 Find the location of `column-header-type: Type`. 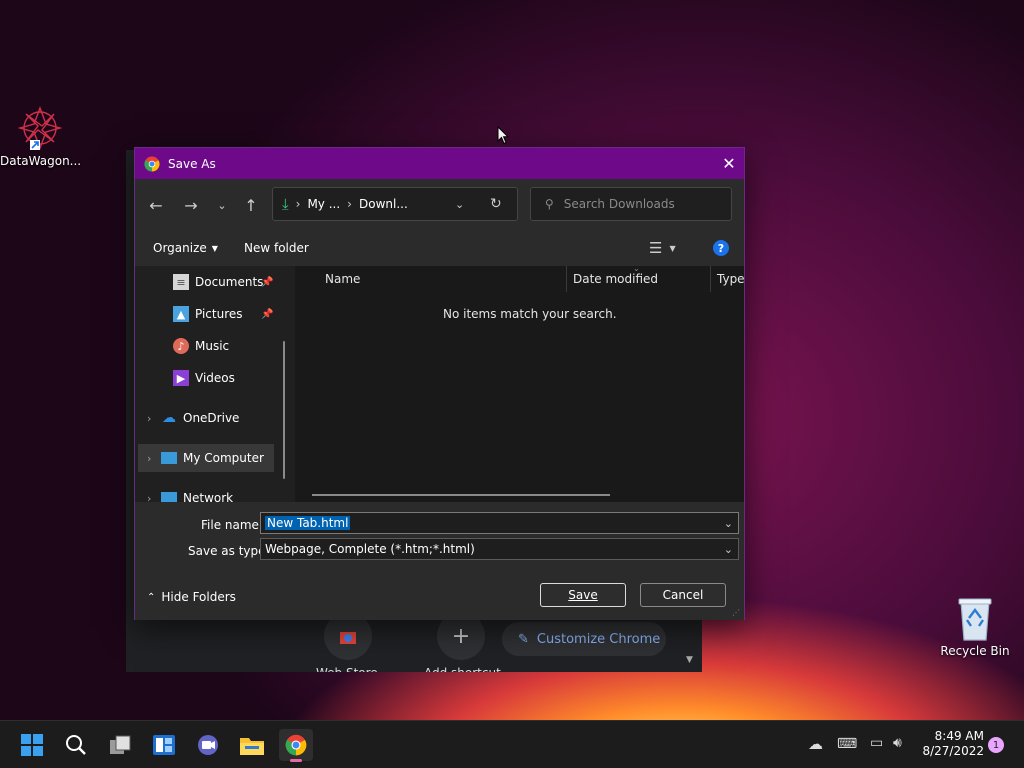

column-header-type: Type is located at coordinates (731, 279).